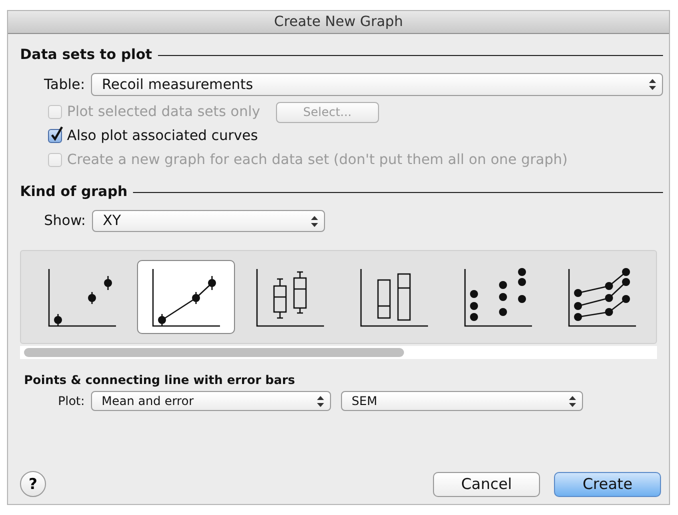 The height and width of the screenshot is (515, 678). What do you see at coordinates (65, 221) in the screenshot?
I see `field-label: Show:` at bounding box center [65, 221].